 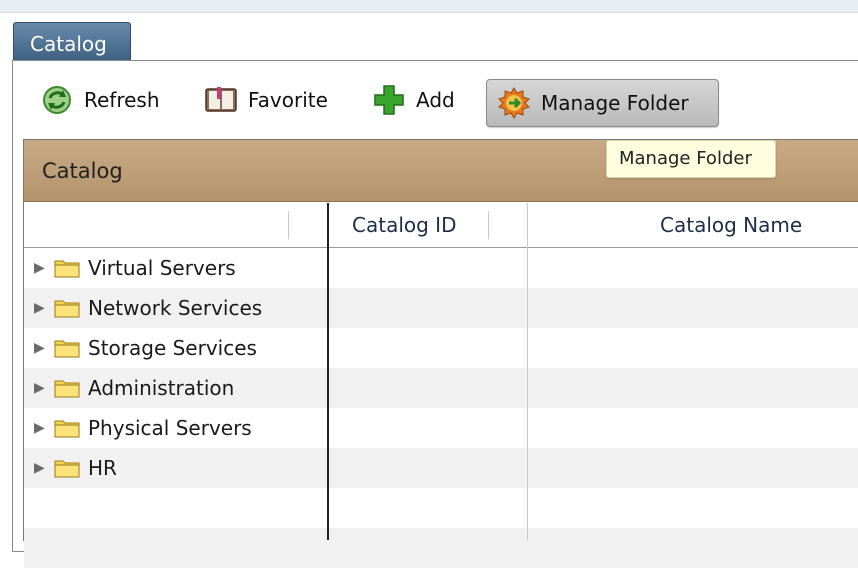 I want to click on tree-item-label: Physical Servers, so click(x=170, y=428).